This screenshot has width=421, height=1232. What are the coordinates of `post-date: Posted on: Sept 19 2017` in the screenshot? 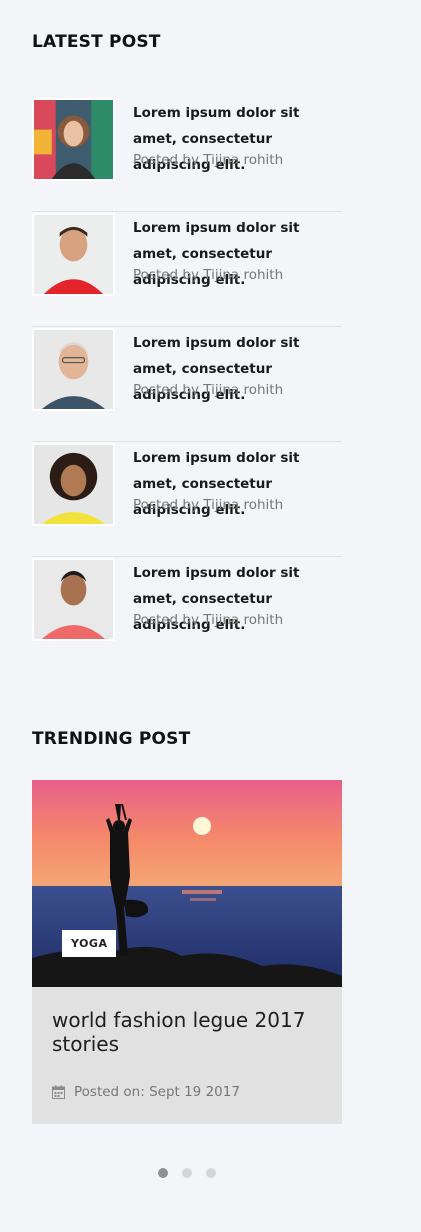 It's located at (146, 1092).